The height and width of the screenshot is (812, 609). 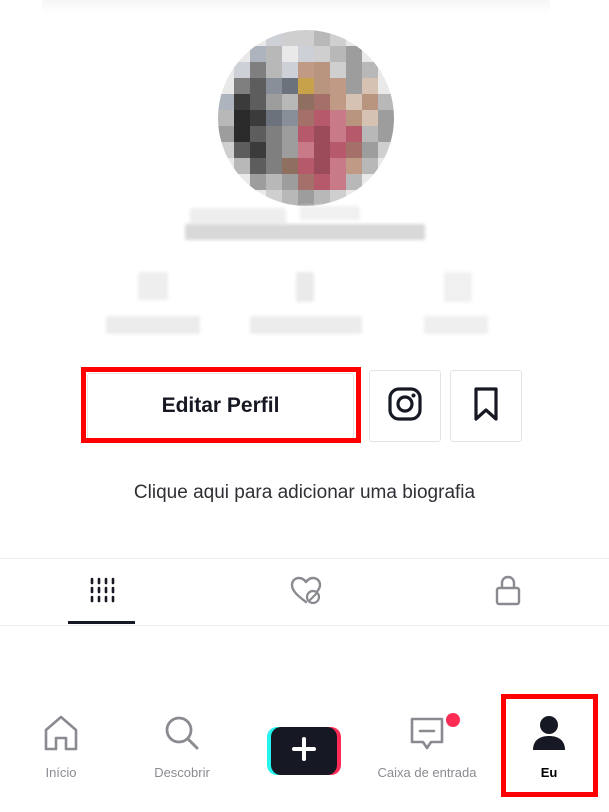 What do you see at coordinates (427, 735) in the screenshot?
I see `inbox-icon` at bounding box center [427, 735].